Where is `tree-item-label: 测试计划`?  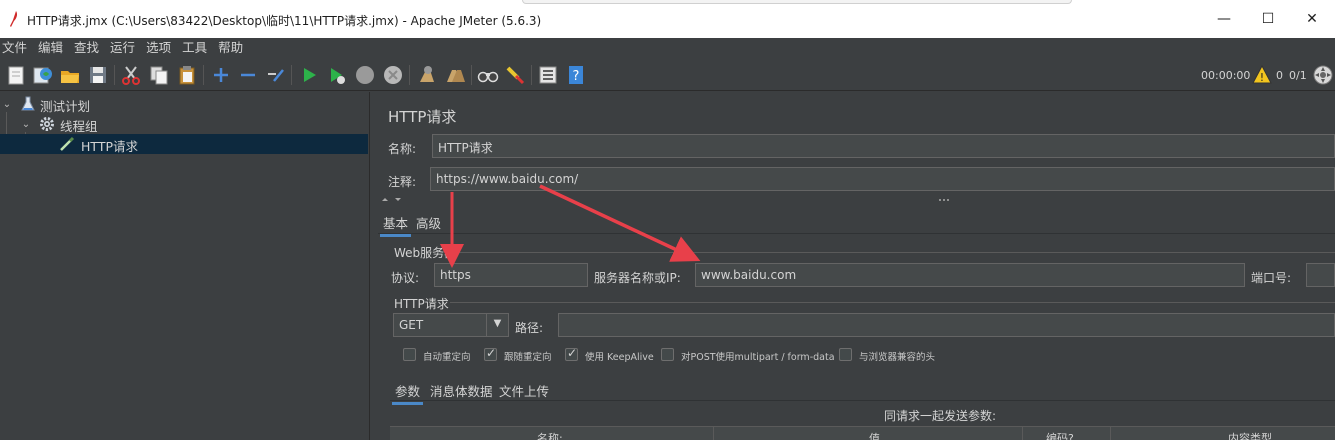
tree-item-label: 测试计划 is located at coordinates (65, 106).